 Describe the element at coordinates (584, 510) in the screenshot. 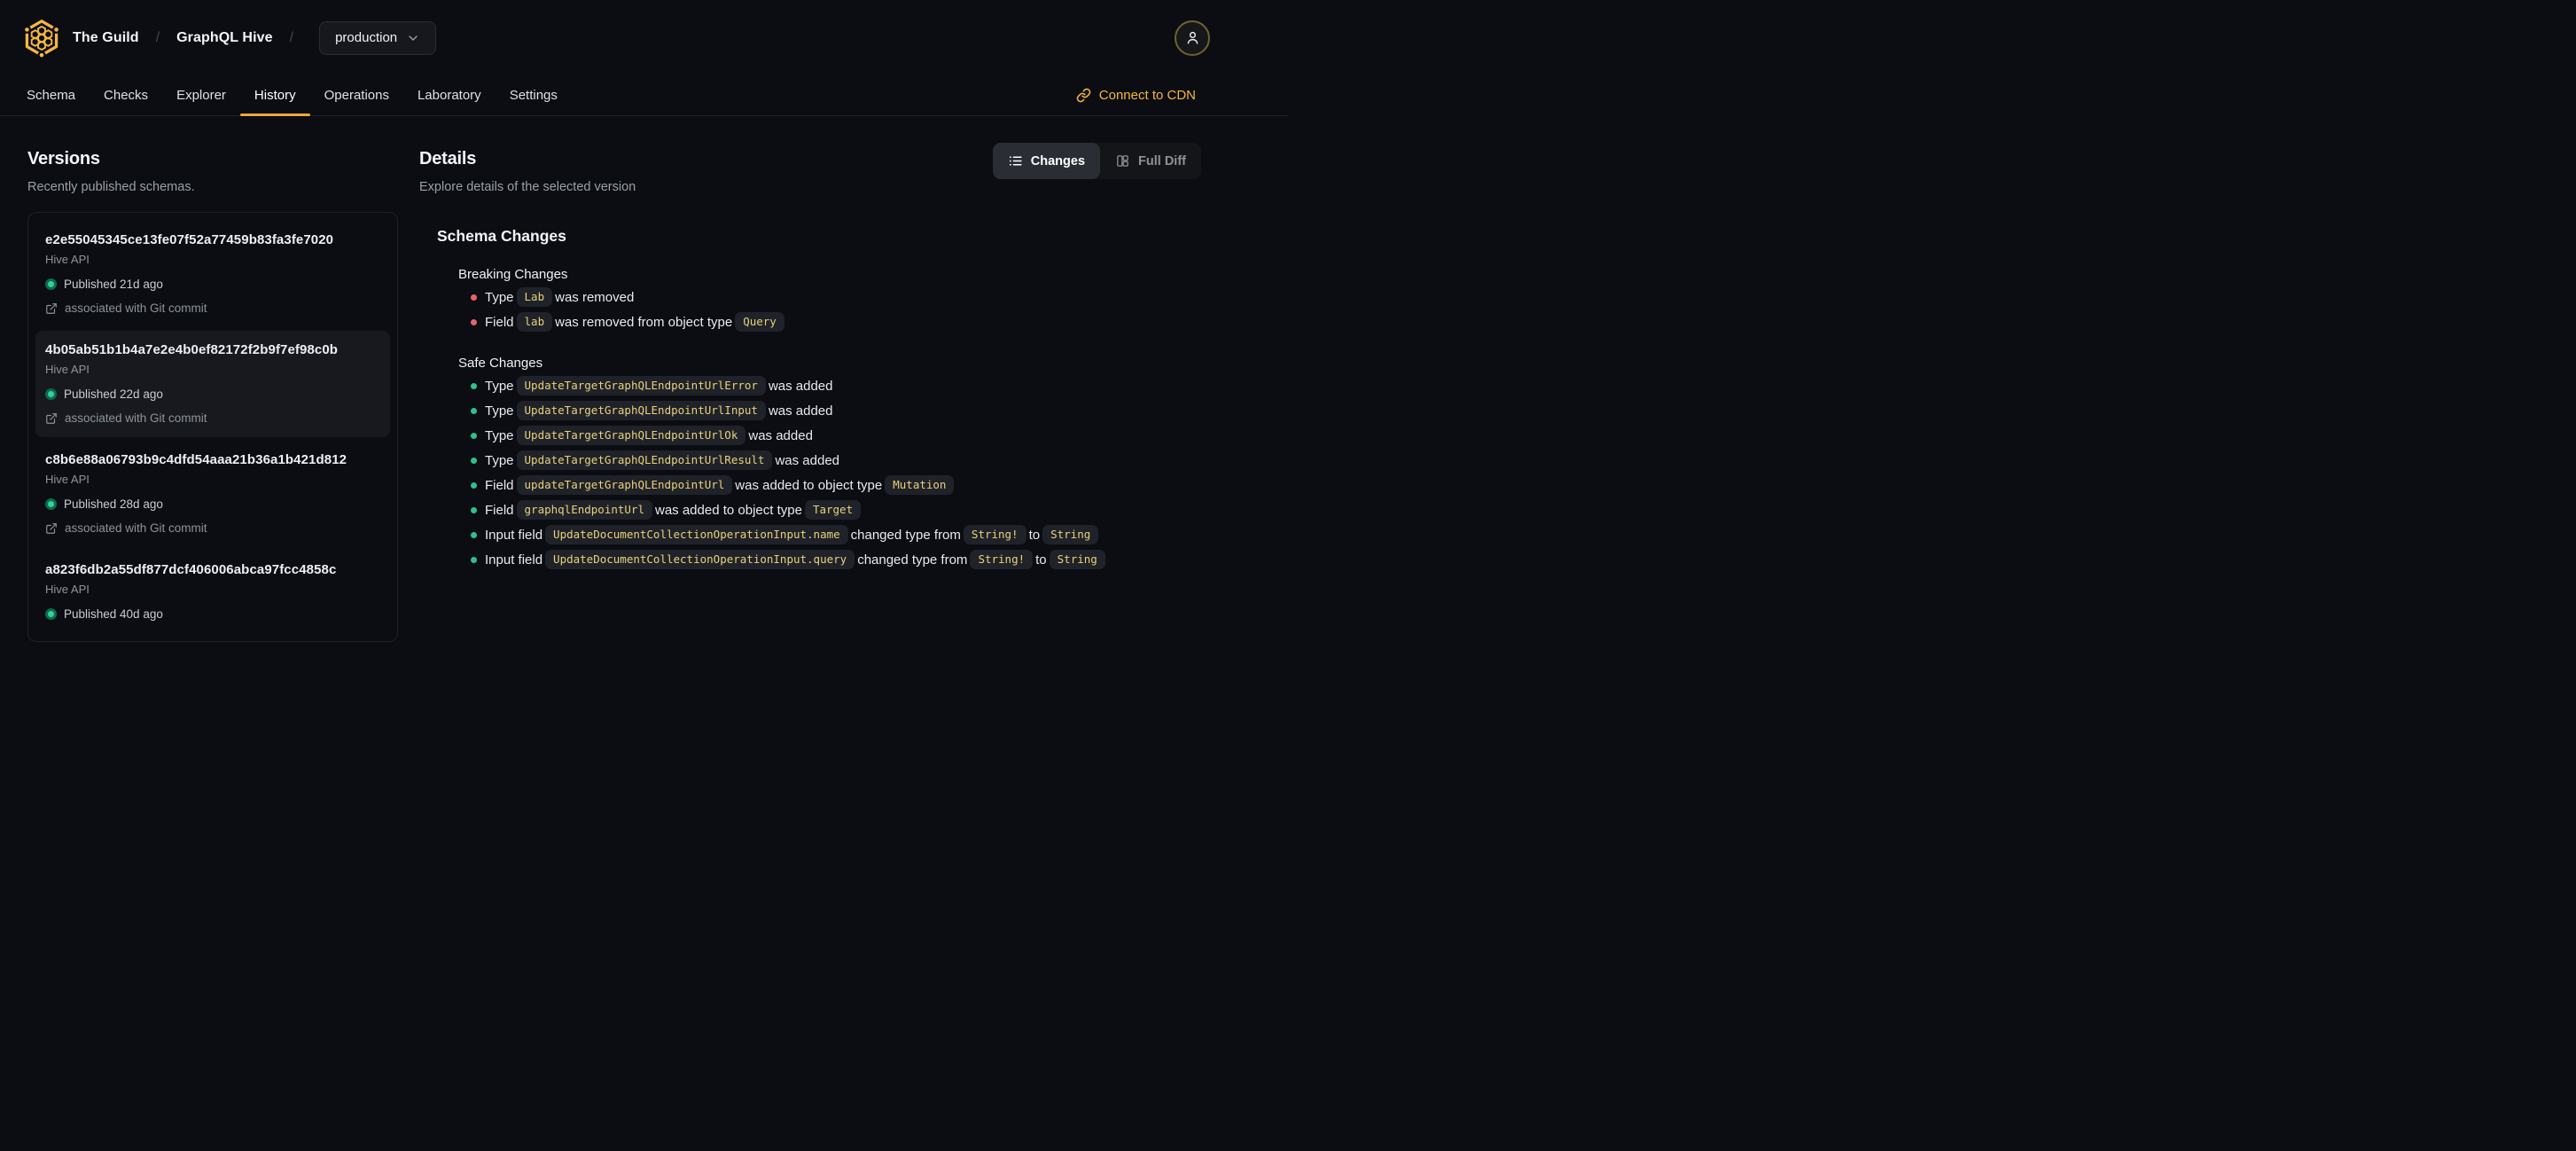

I see `code-chip: graphqlEndpointUrl` at that location.